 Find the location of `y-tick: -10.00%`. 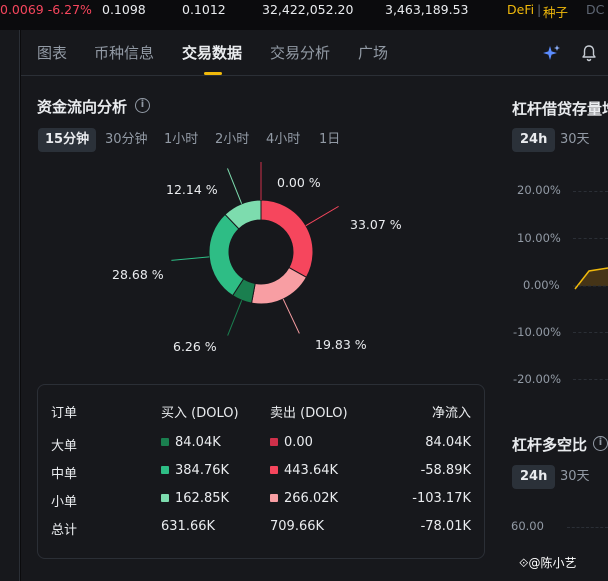

y-tick: -10.00% is located at coordinates (537, 332).